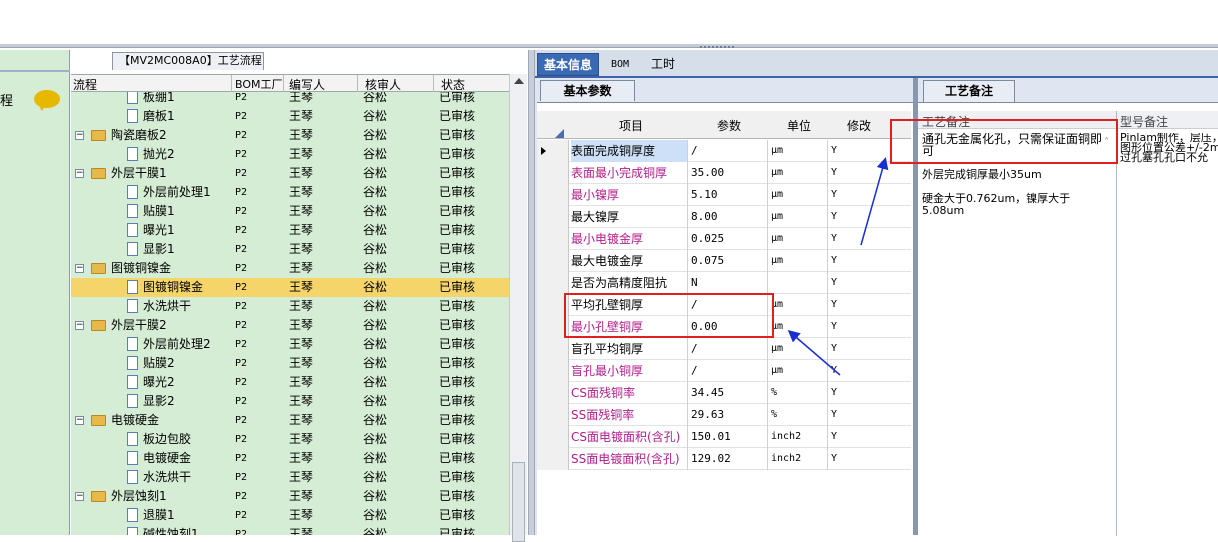  I want to click on tree-node-name: 曝光1, so click(159, 230).